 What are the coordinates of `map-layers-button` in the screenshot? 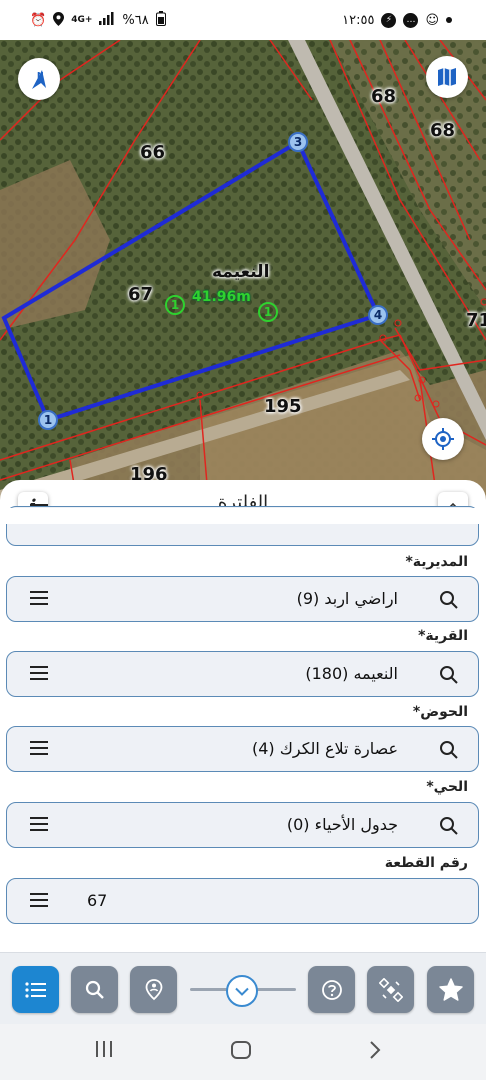 It's located at (447, 77).